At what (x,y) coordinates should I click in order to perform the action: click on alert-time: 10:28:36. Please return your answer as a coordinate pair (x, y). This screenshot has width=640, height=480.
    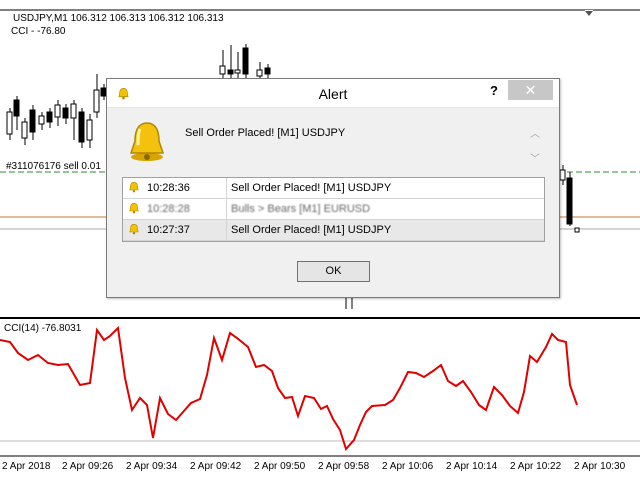
    Looking at the image, I should click on (168, 188).